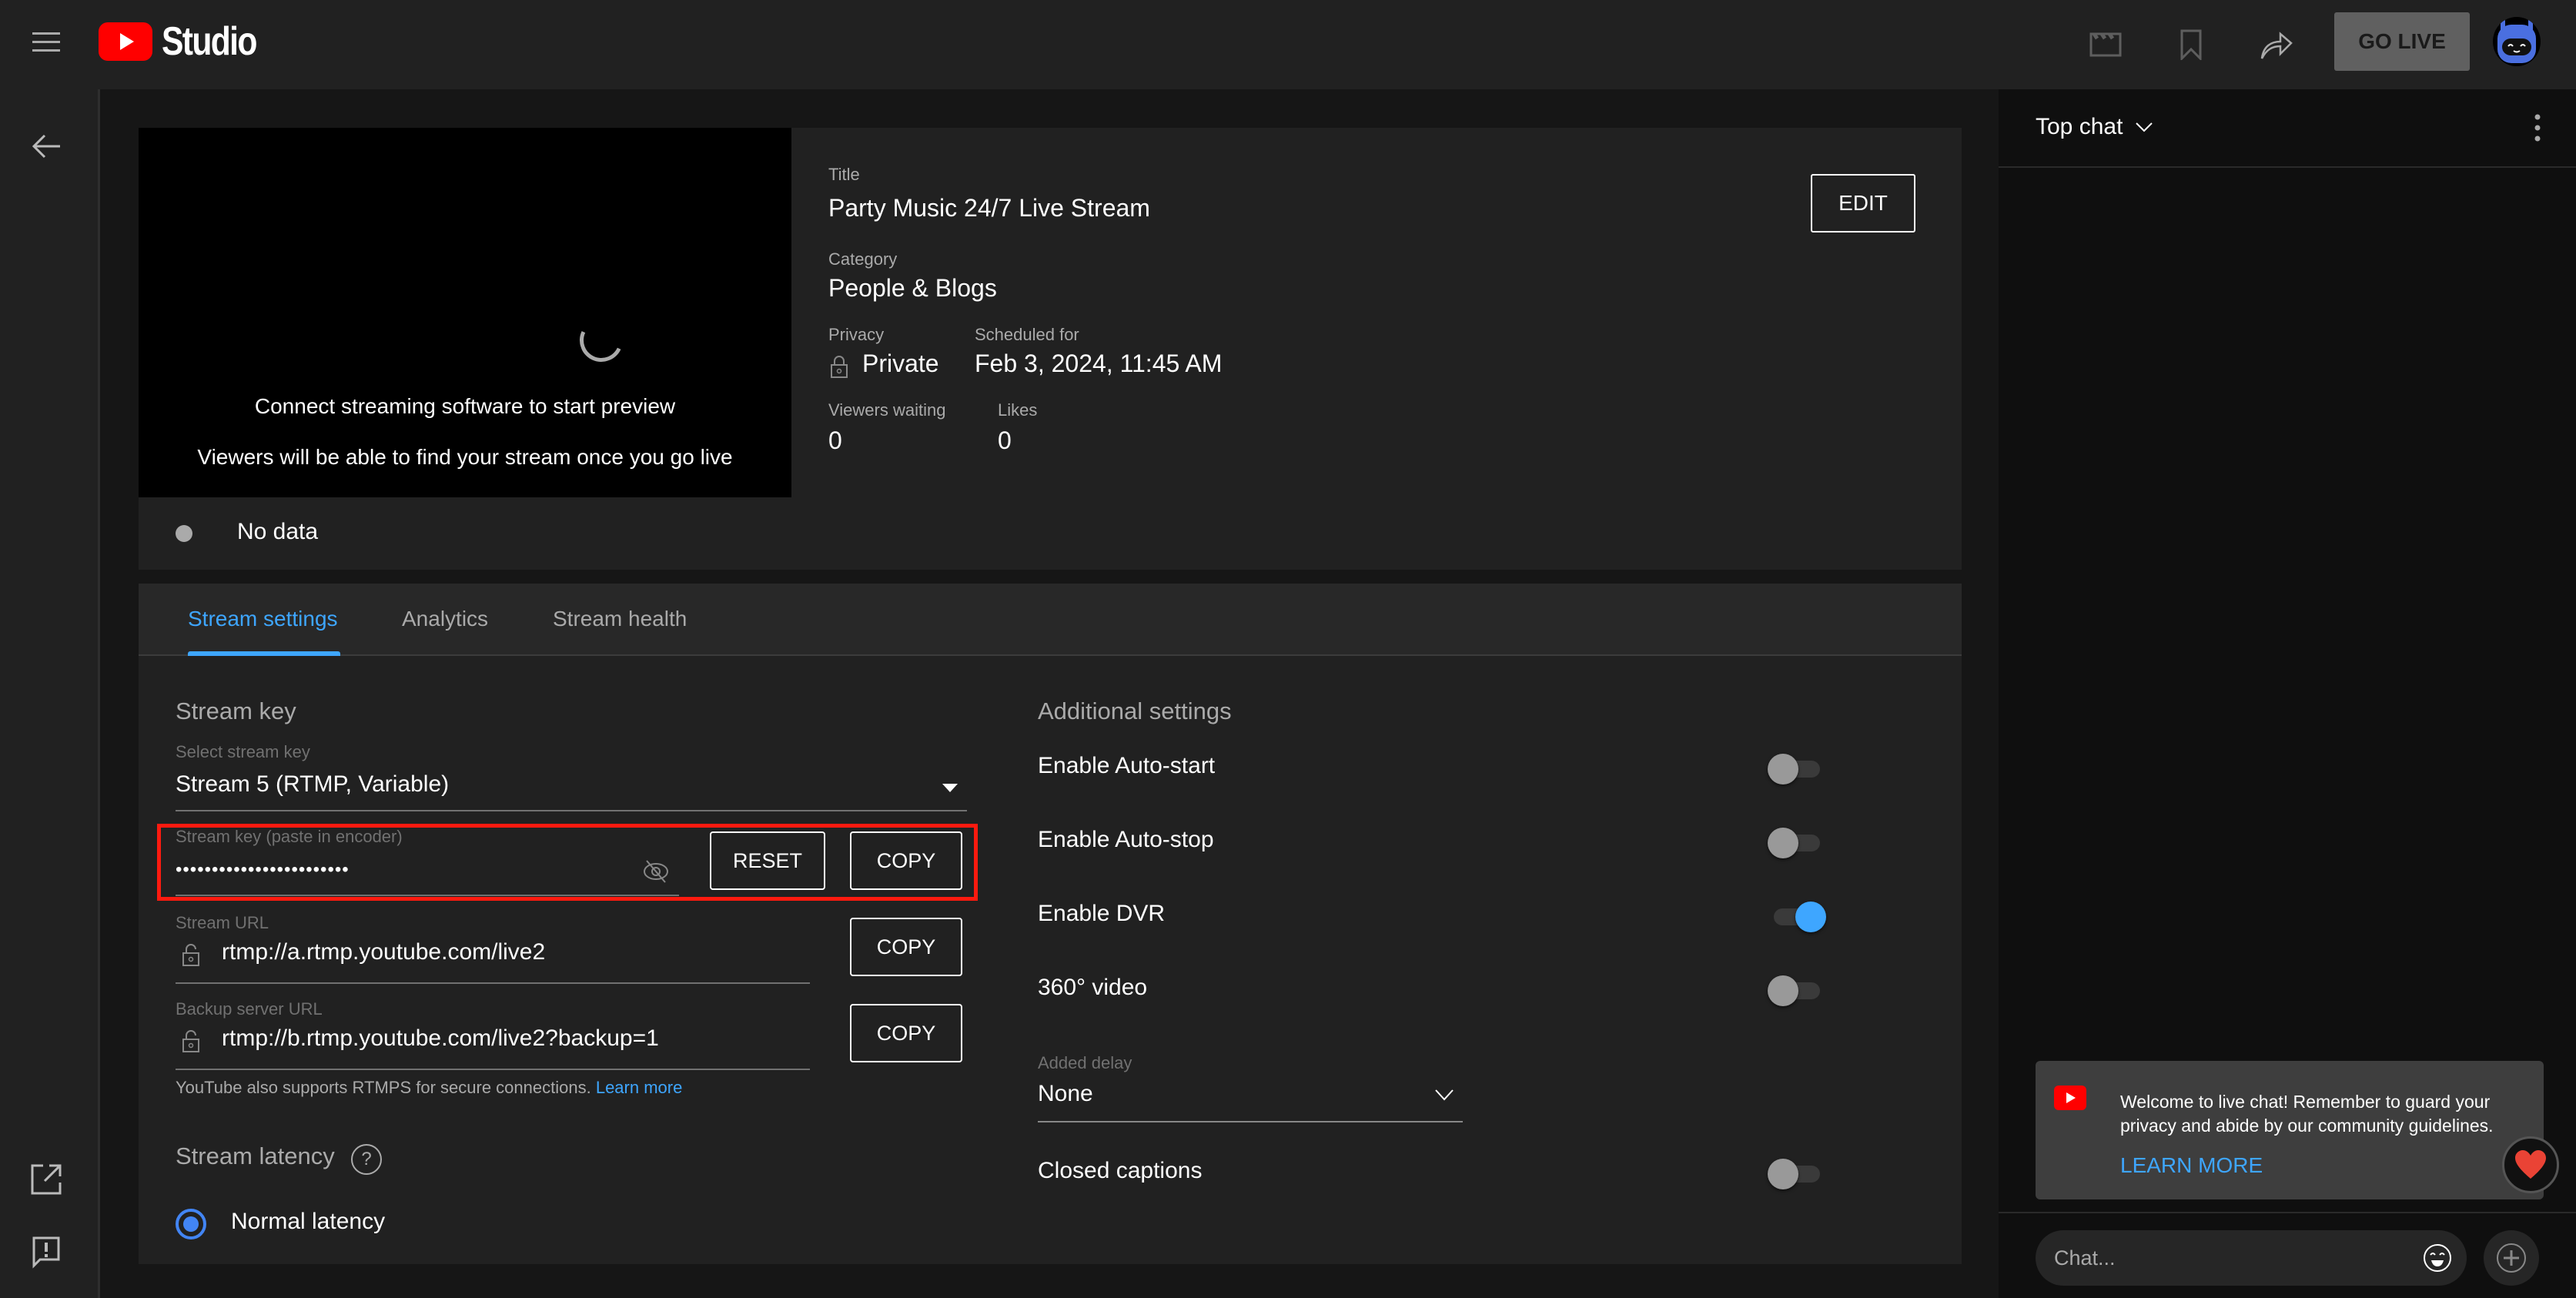 Image resolution: width=2576 pixels, height=1298 pixels. What do you see at coordinates (1797, 916) in the screenshot?
I see `dvr-toggle` at bounding box center [1797, 916].